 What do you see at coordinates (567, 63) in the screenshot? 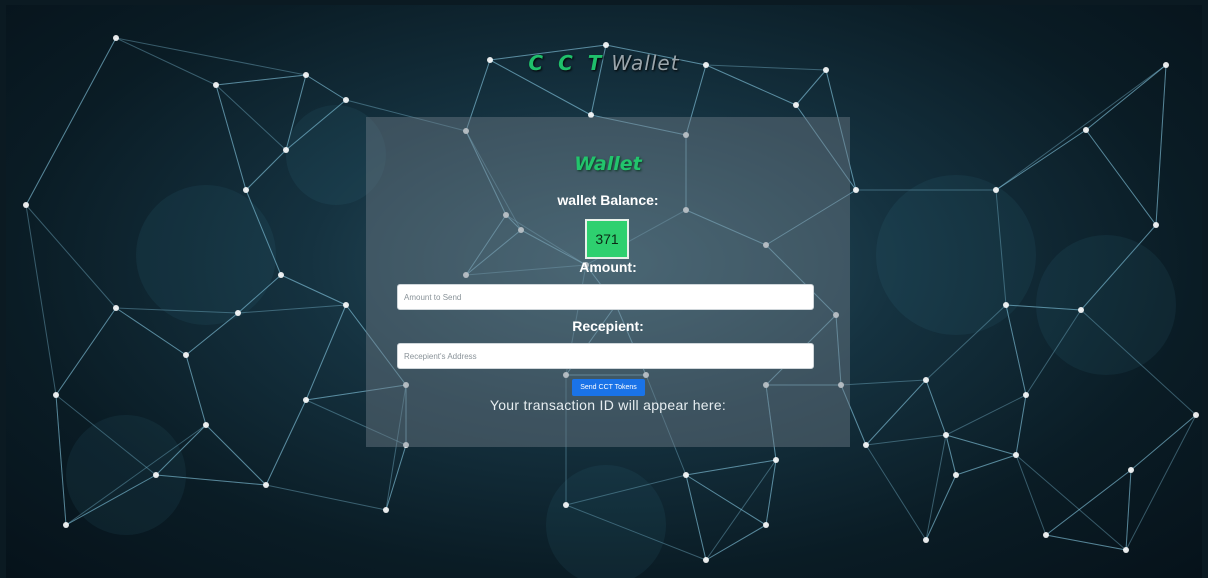
I see `brand-cct: C C T` at bounding box center [567, 63].